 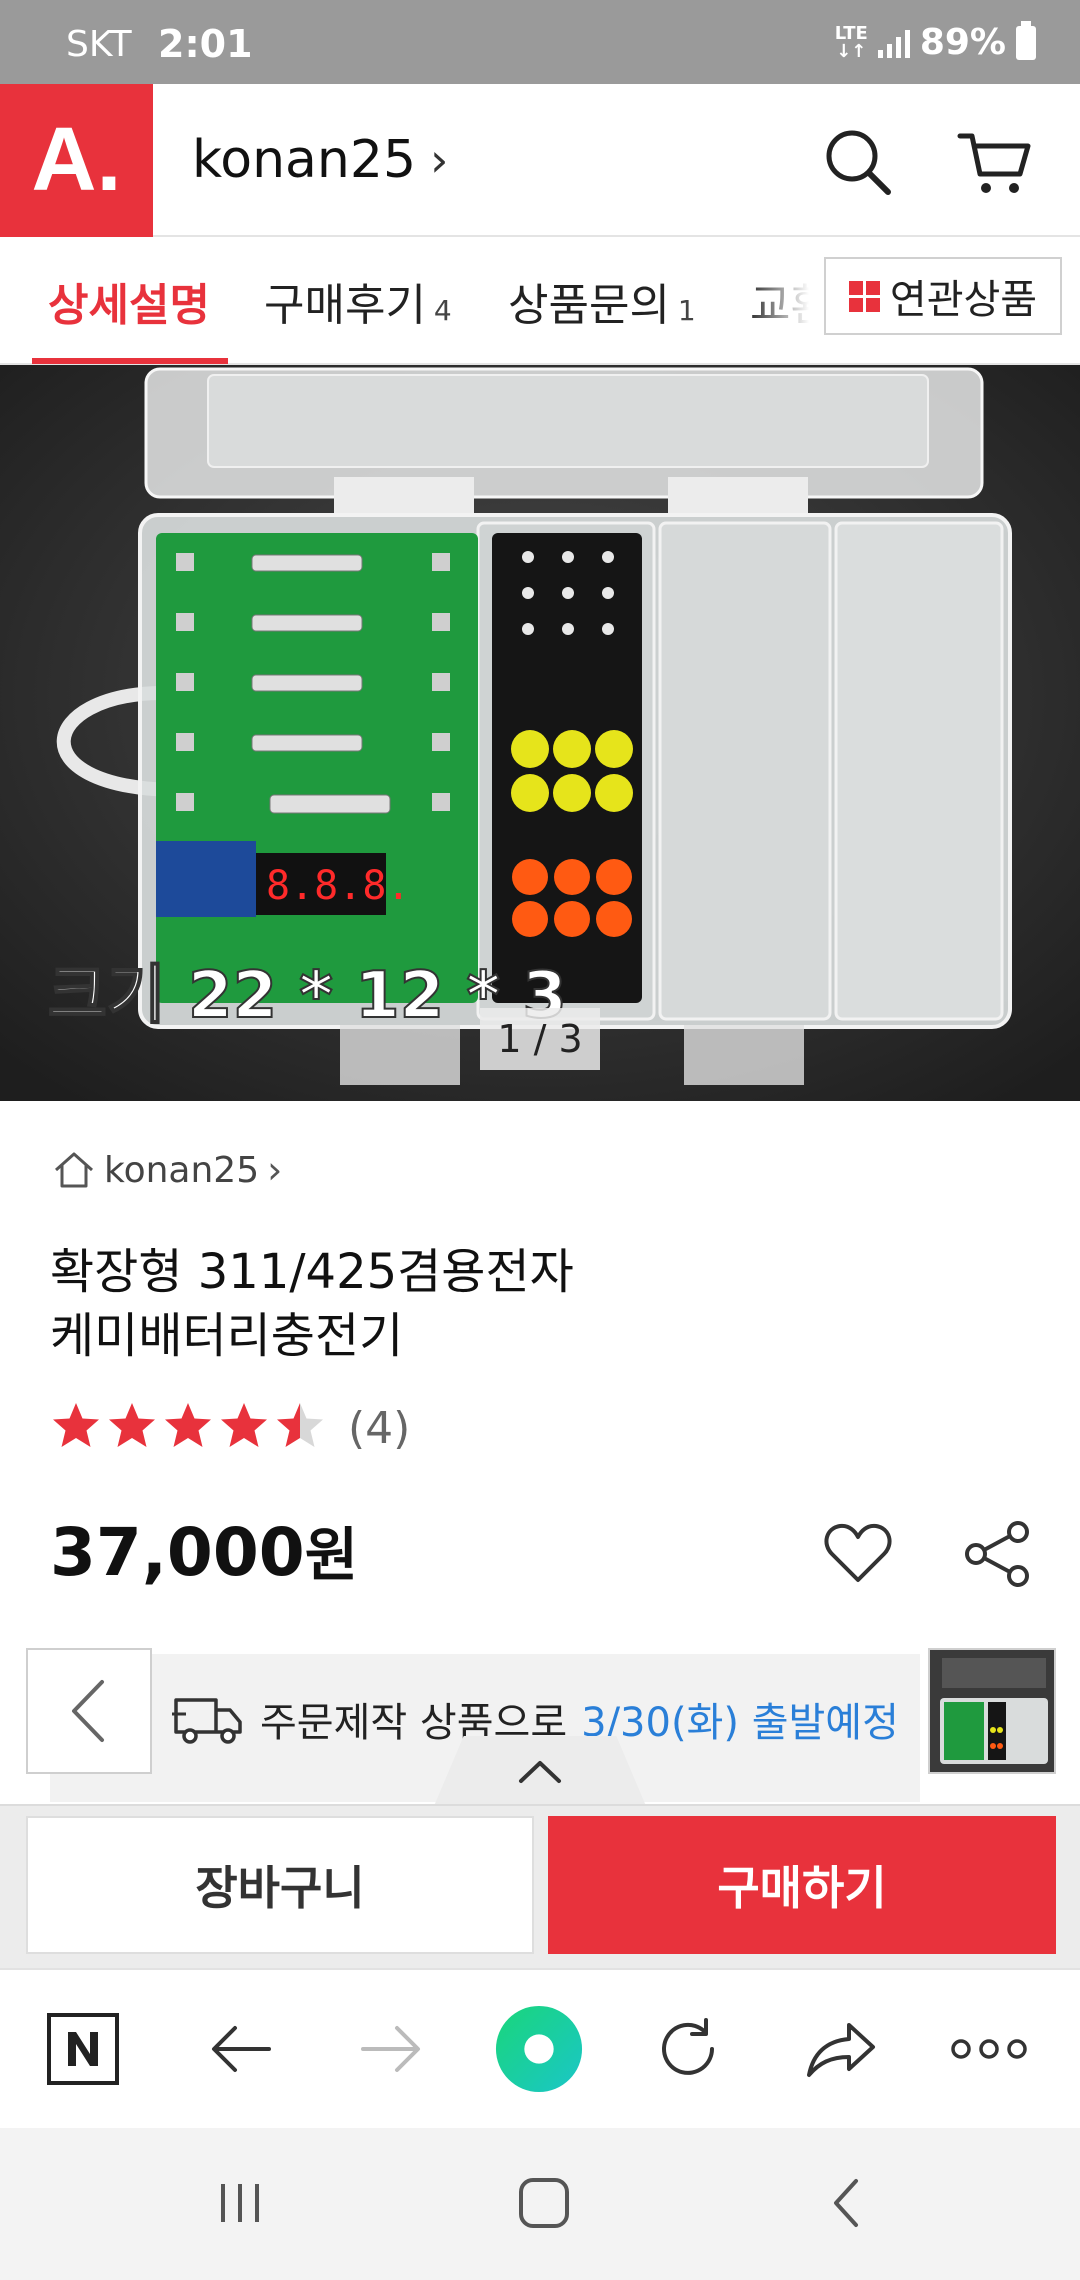 I want to click on app-logo: A., so click(x=76, y=160).